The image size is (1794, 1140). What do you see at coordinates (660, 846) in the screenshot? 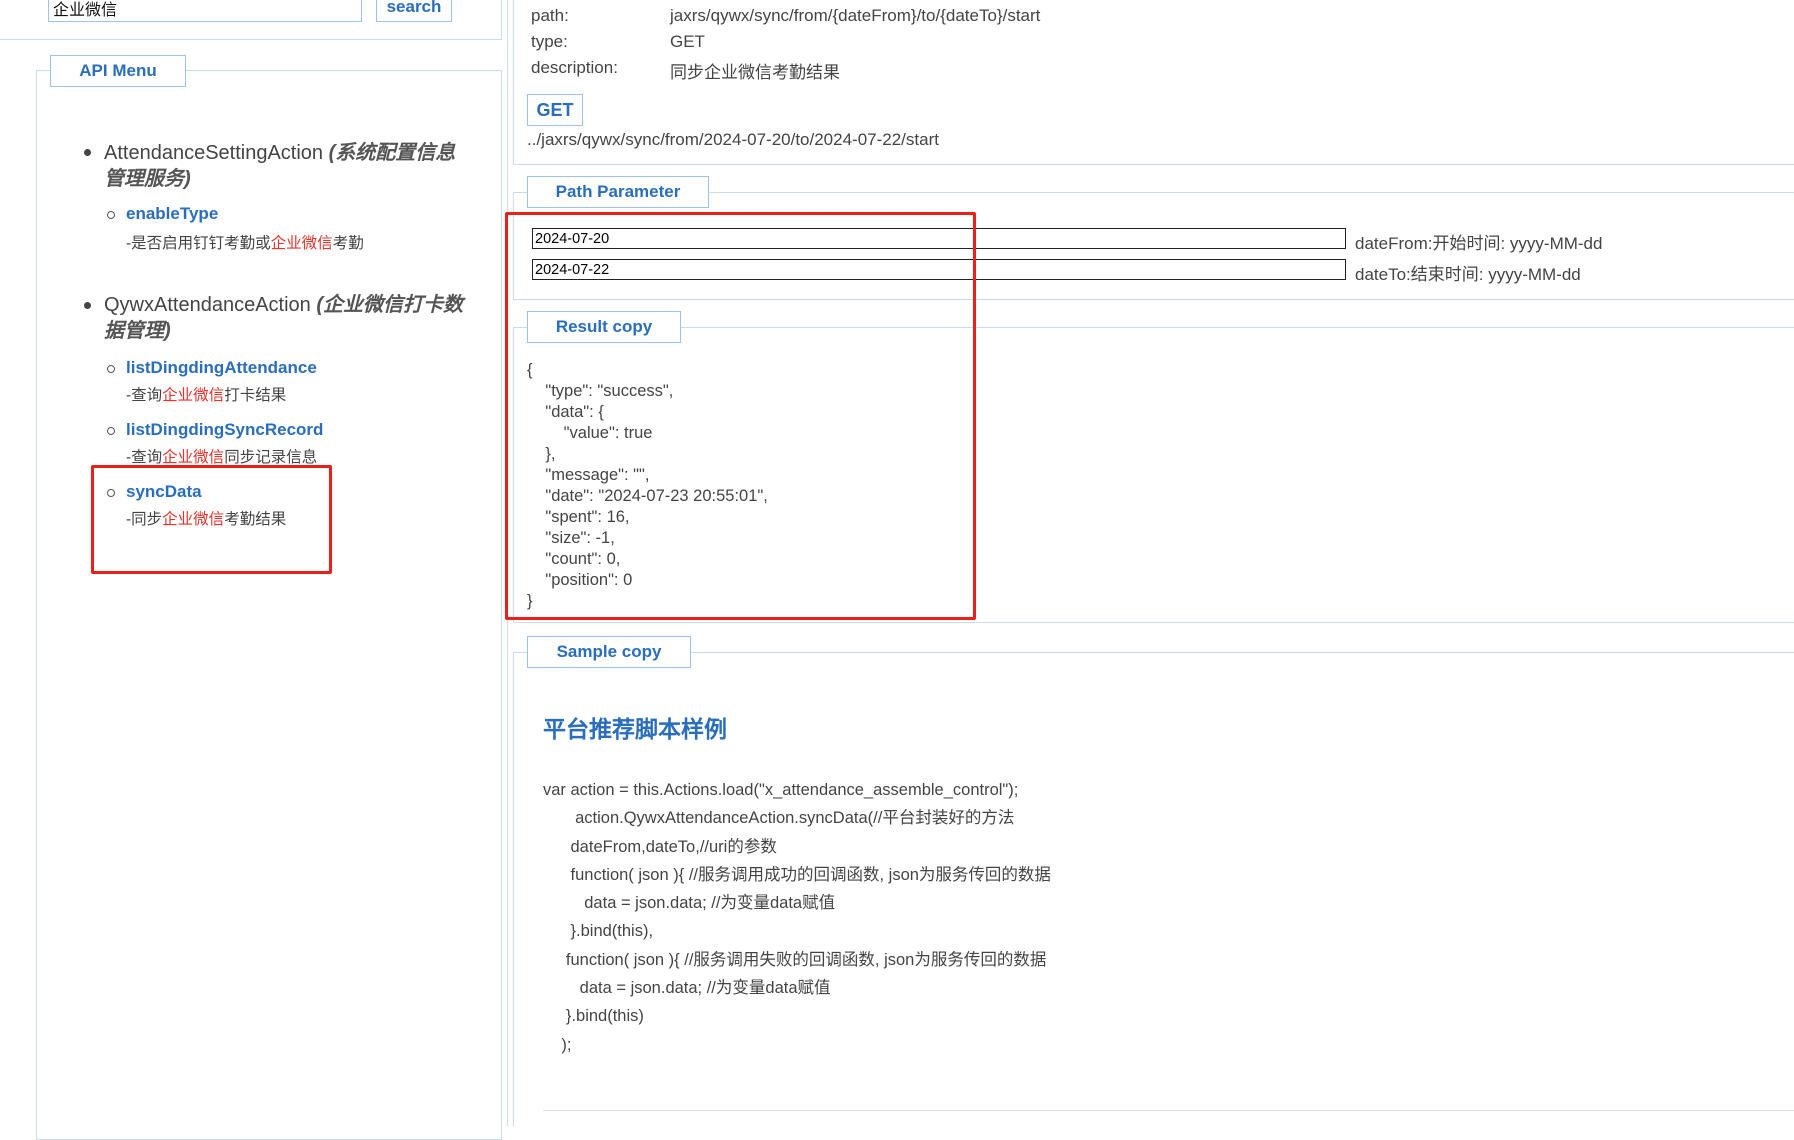
I see `code-line: dateFrom,dateTo,//uri的参数` at bounding box center [660, 846].